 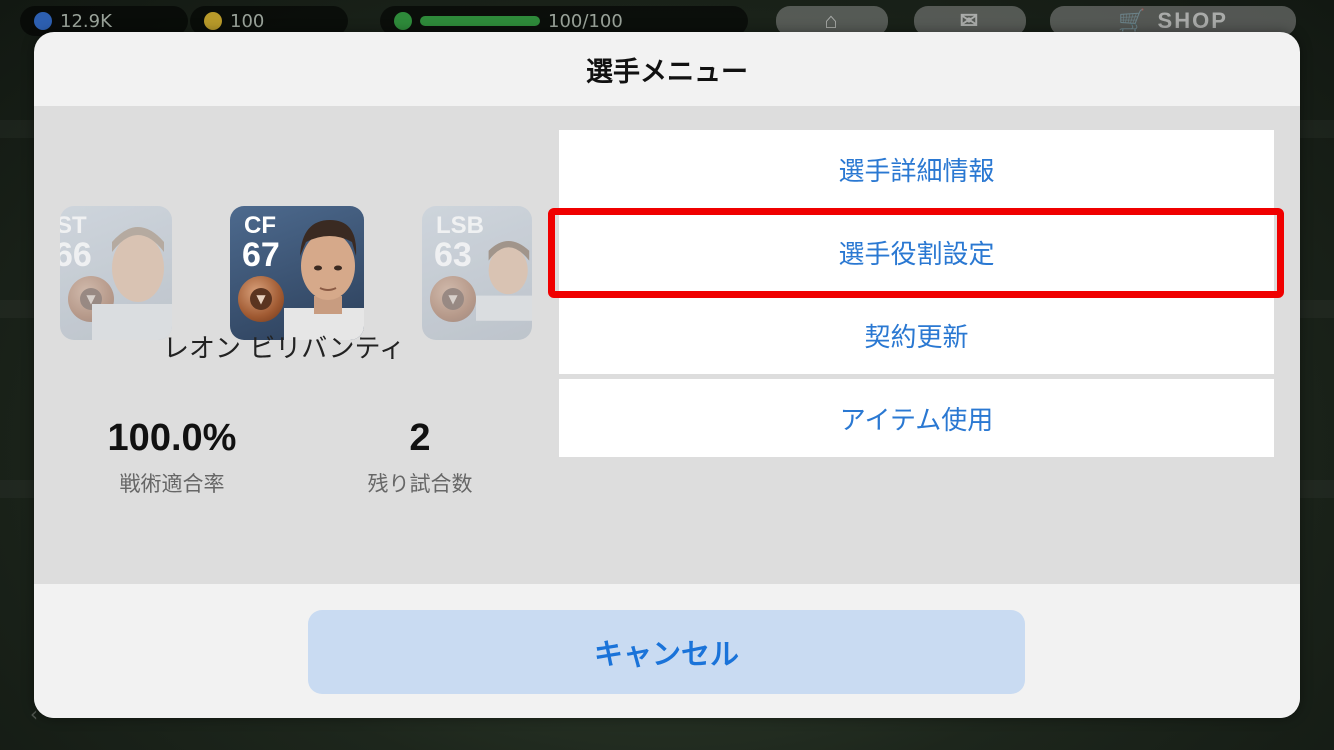 I want to click on remaining-matches-value: 2, so click(x=420, y=438).